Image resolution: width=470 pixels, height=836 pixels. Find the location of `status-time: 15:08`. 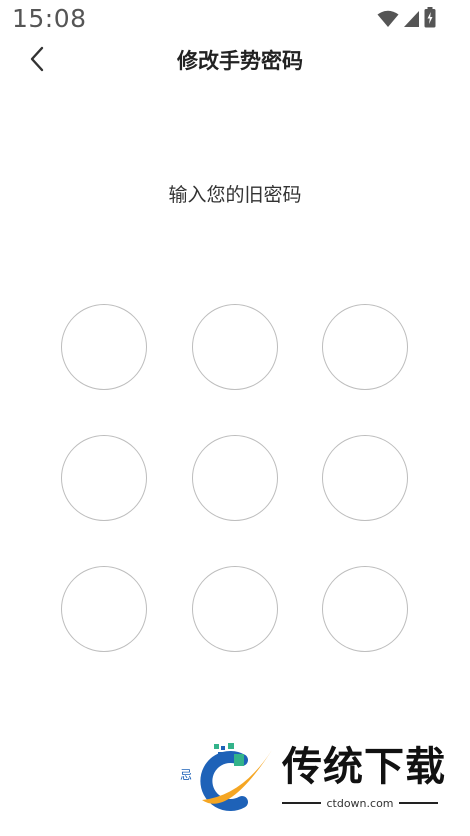

status-time: 15:08 is located at coordinates (49, 18).